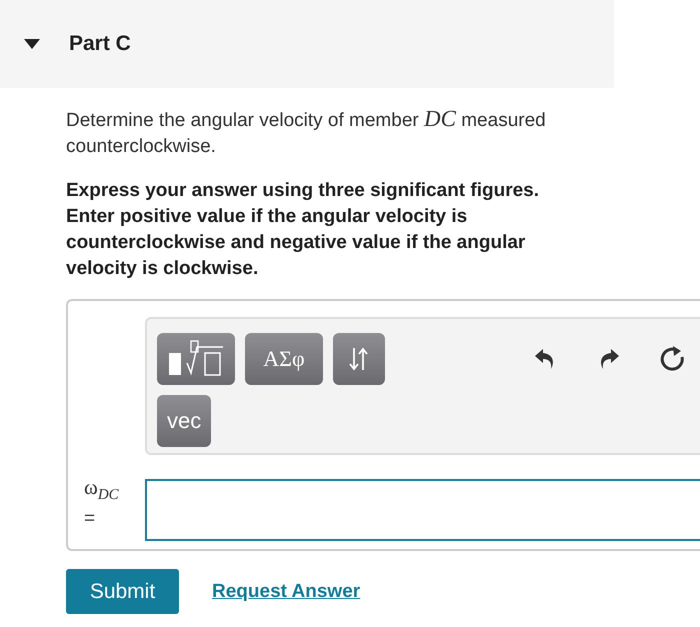 Image resolution: width=700 pixels, height=627 pixels. I want to click on question-text: Determine the angular velocity of member DC measured counterclockwise., so click(306, 132).